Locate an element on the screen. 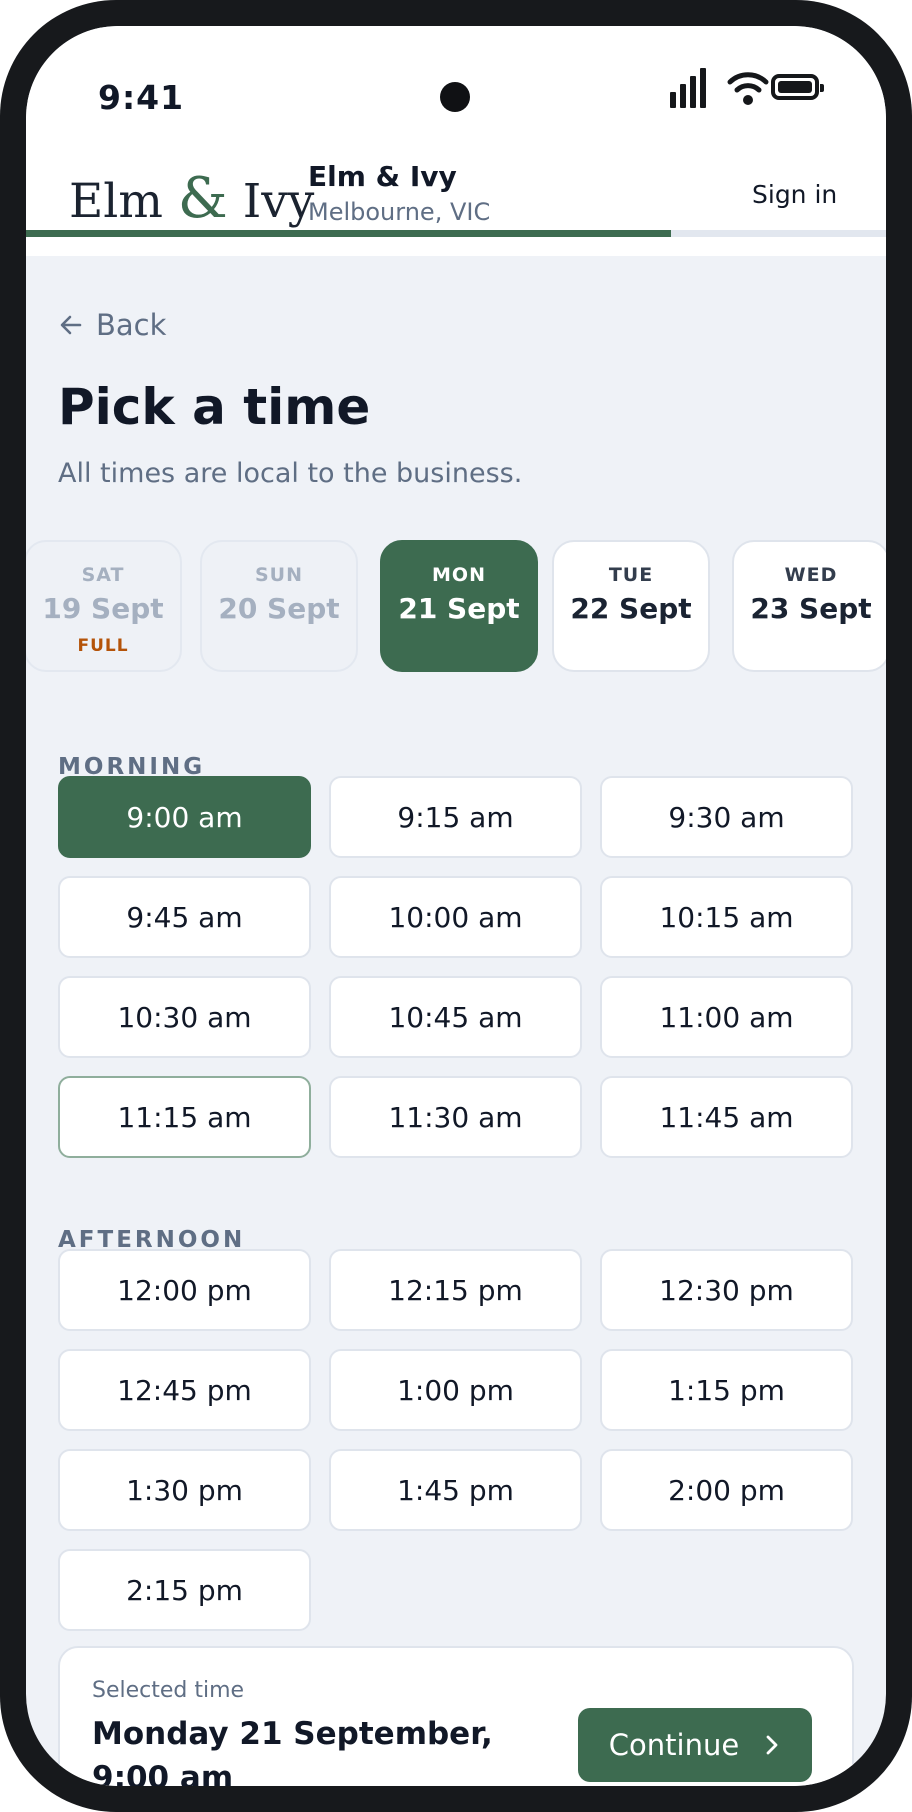 The height and width of the screenshot is (1812, 912). time-slot: 9:45 am is located at coordinates (184, 917).